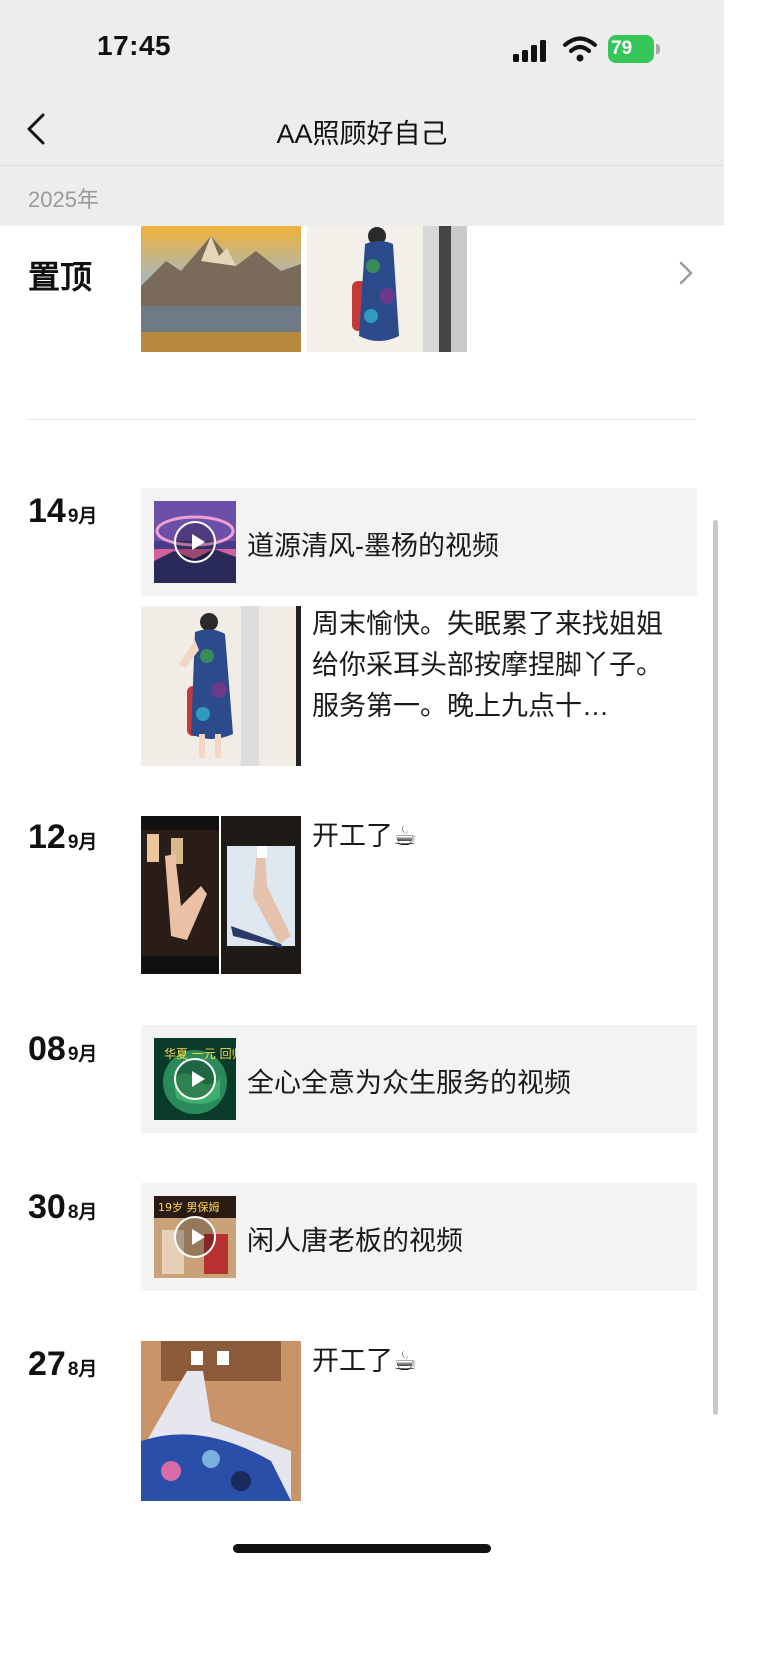  What do you see at coordinates (63, 199) in the screenshot?
I see `year-label: 2025年` at bounding box center [63, 199].